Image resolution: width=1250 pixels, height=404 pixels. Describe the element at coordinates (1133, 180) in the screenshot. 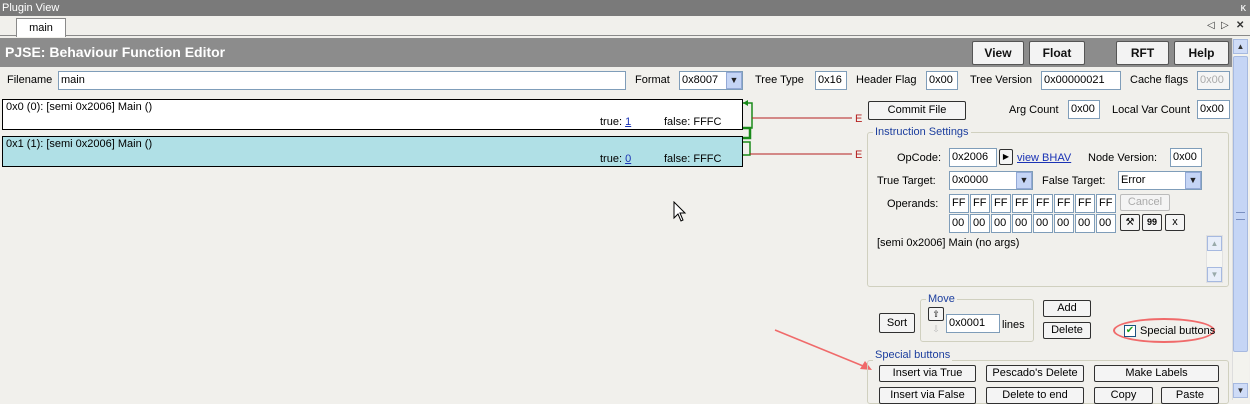

I see `false-target-value: Error` at that location.